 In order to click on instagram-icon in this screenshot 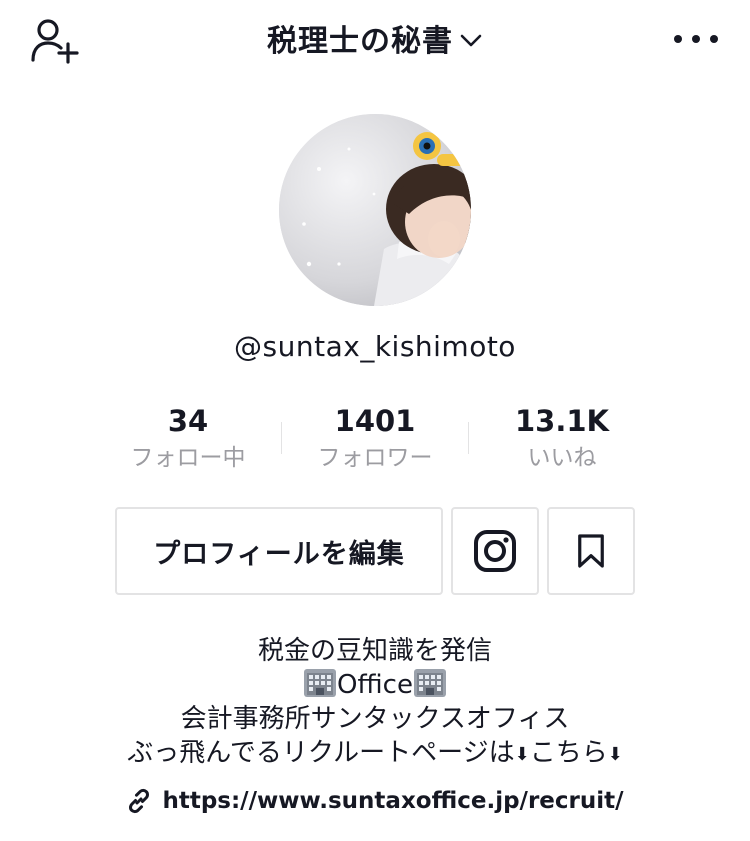, I will do `click(495, 551)`.